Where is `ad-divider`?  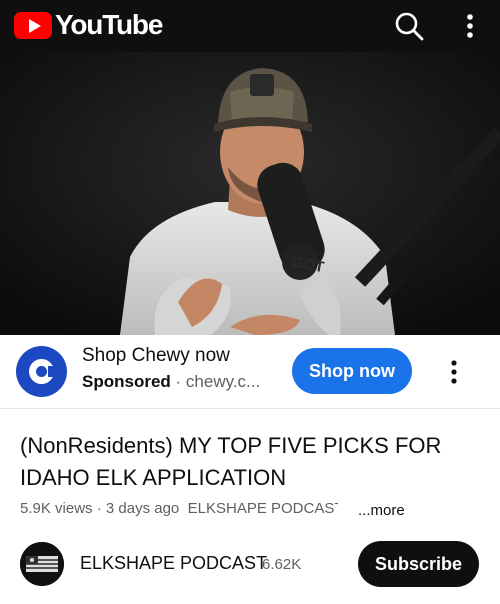
ad-divider is located at coordinates (250, 408).